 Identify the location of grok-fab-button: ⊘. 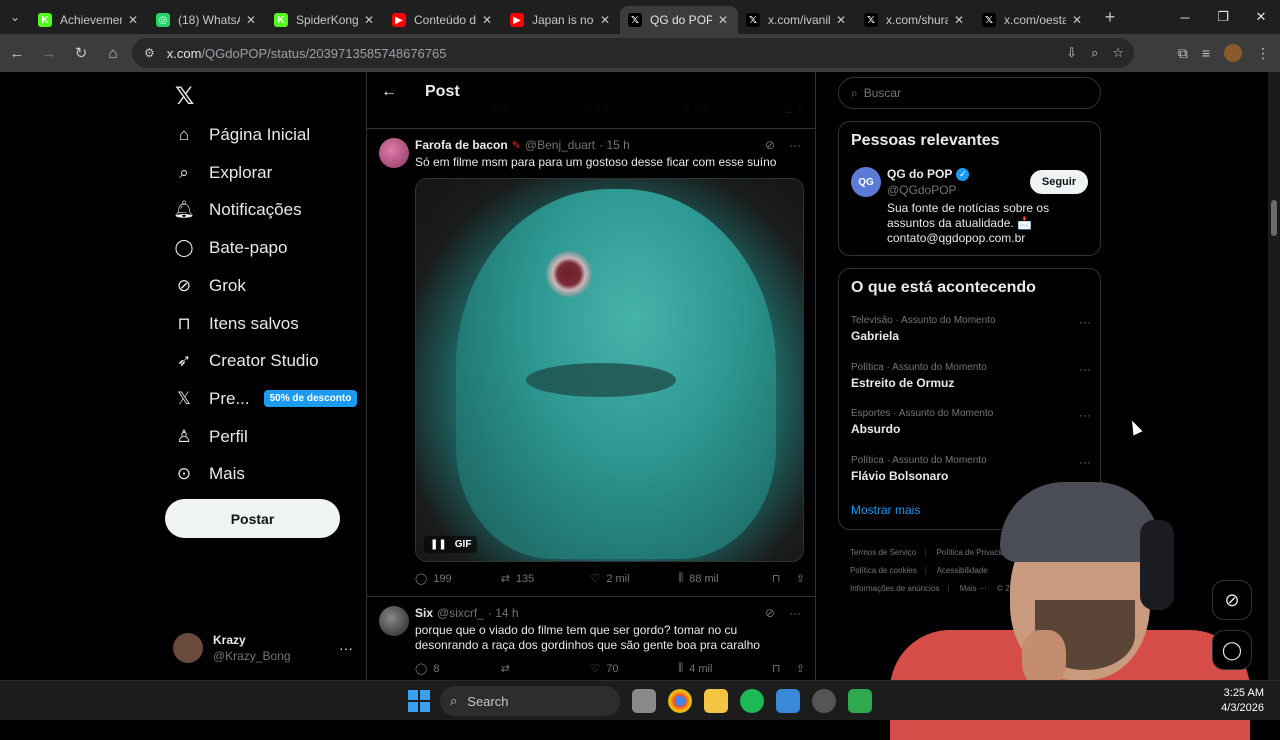
(1232, 600).